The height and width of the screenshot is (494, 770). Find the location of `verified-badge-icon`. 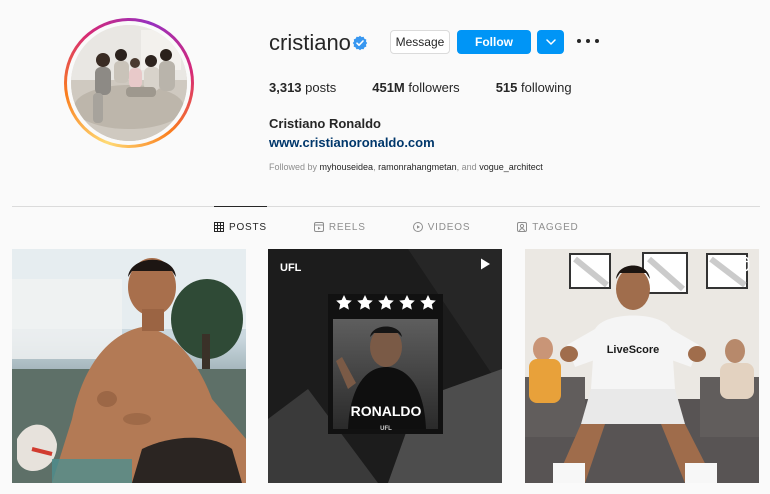

verified-badge-icon is located at coordinates (360, 43).